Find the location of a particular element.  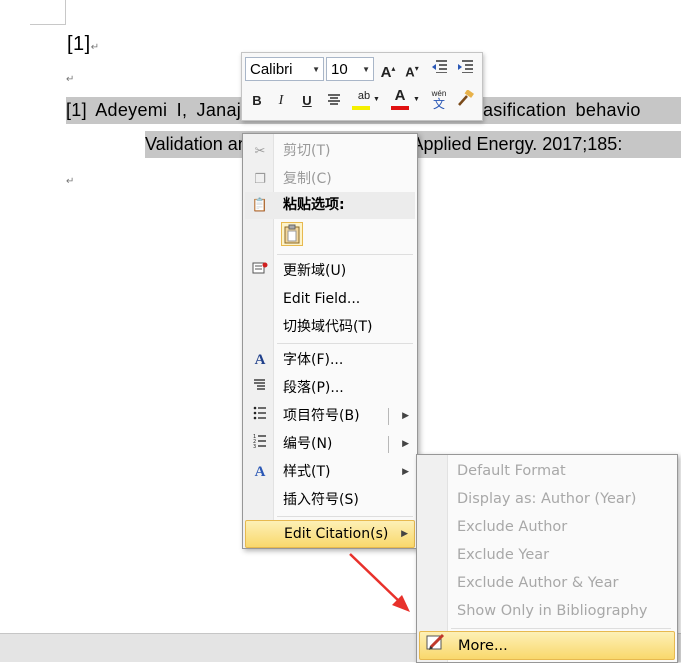

menu-item-toggle-field-codes: 切换域代码(T) is located at coordinates (330, 327).